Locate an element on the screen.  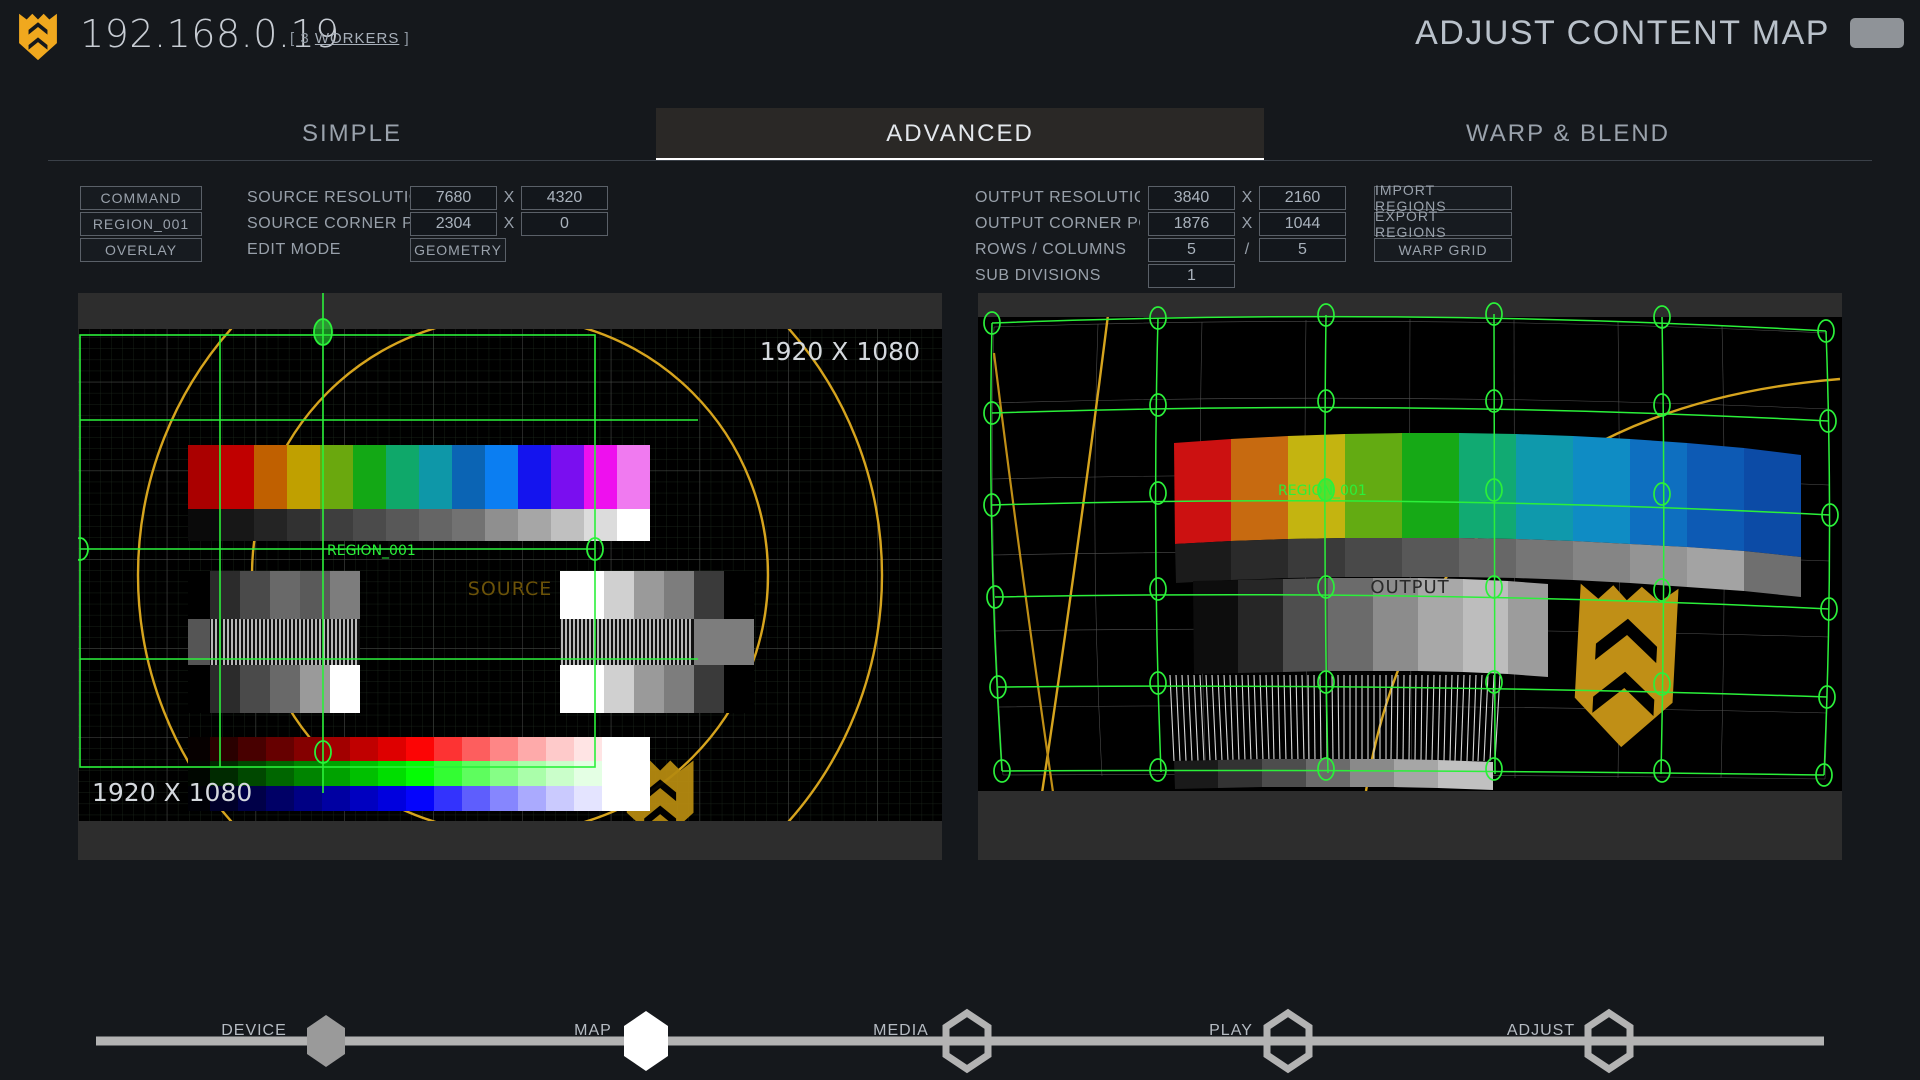
page-title: ADJUST CONTENT MAP is located at coordinates (1622, 33).